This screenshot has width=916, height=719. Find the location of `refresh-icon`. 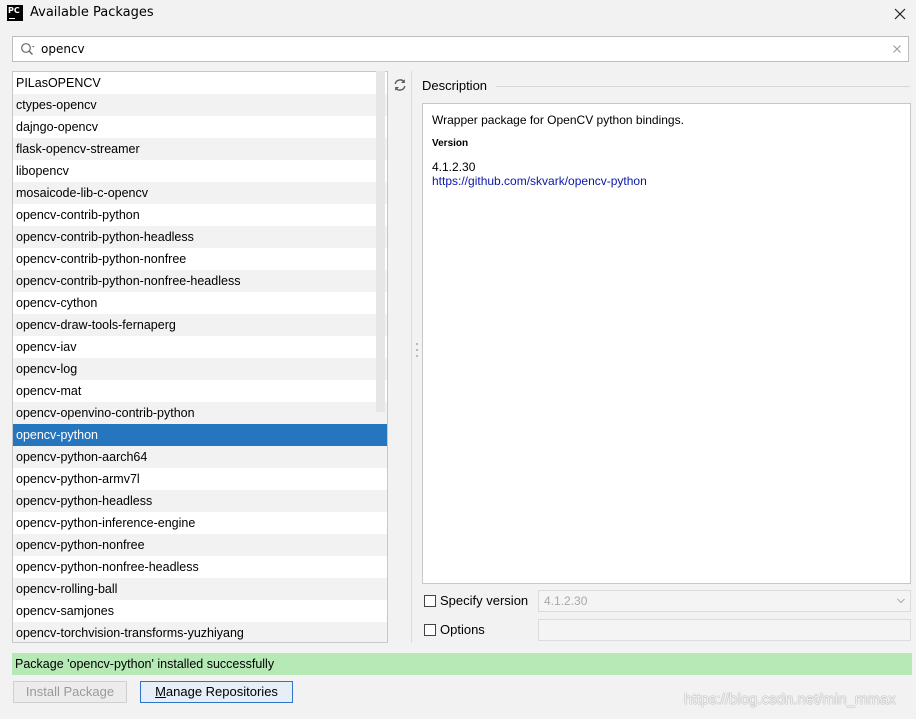

refresh-icon is located at coordinates (400, 85).